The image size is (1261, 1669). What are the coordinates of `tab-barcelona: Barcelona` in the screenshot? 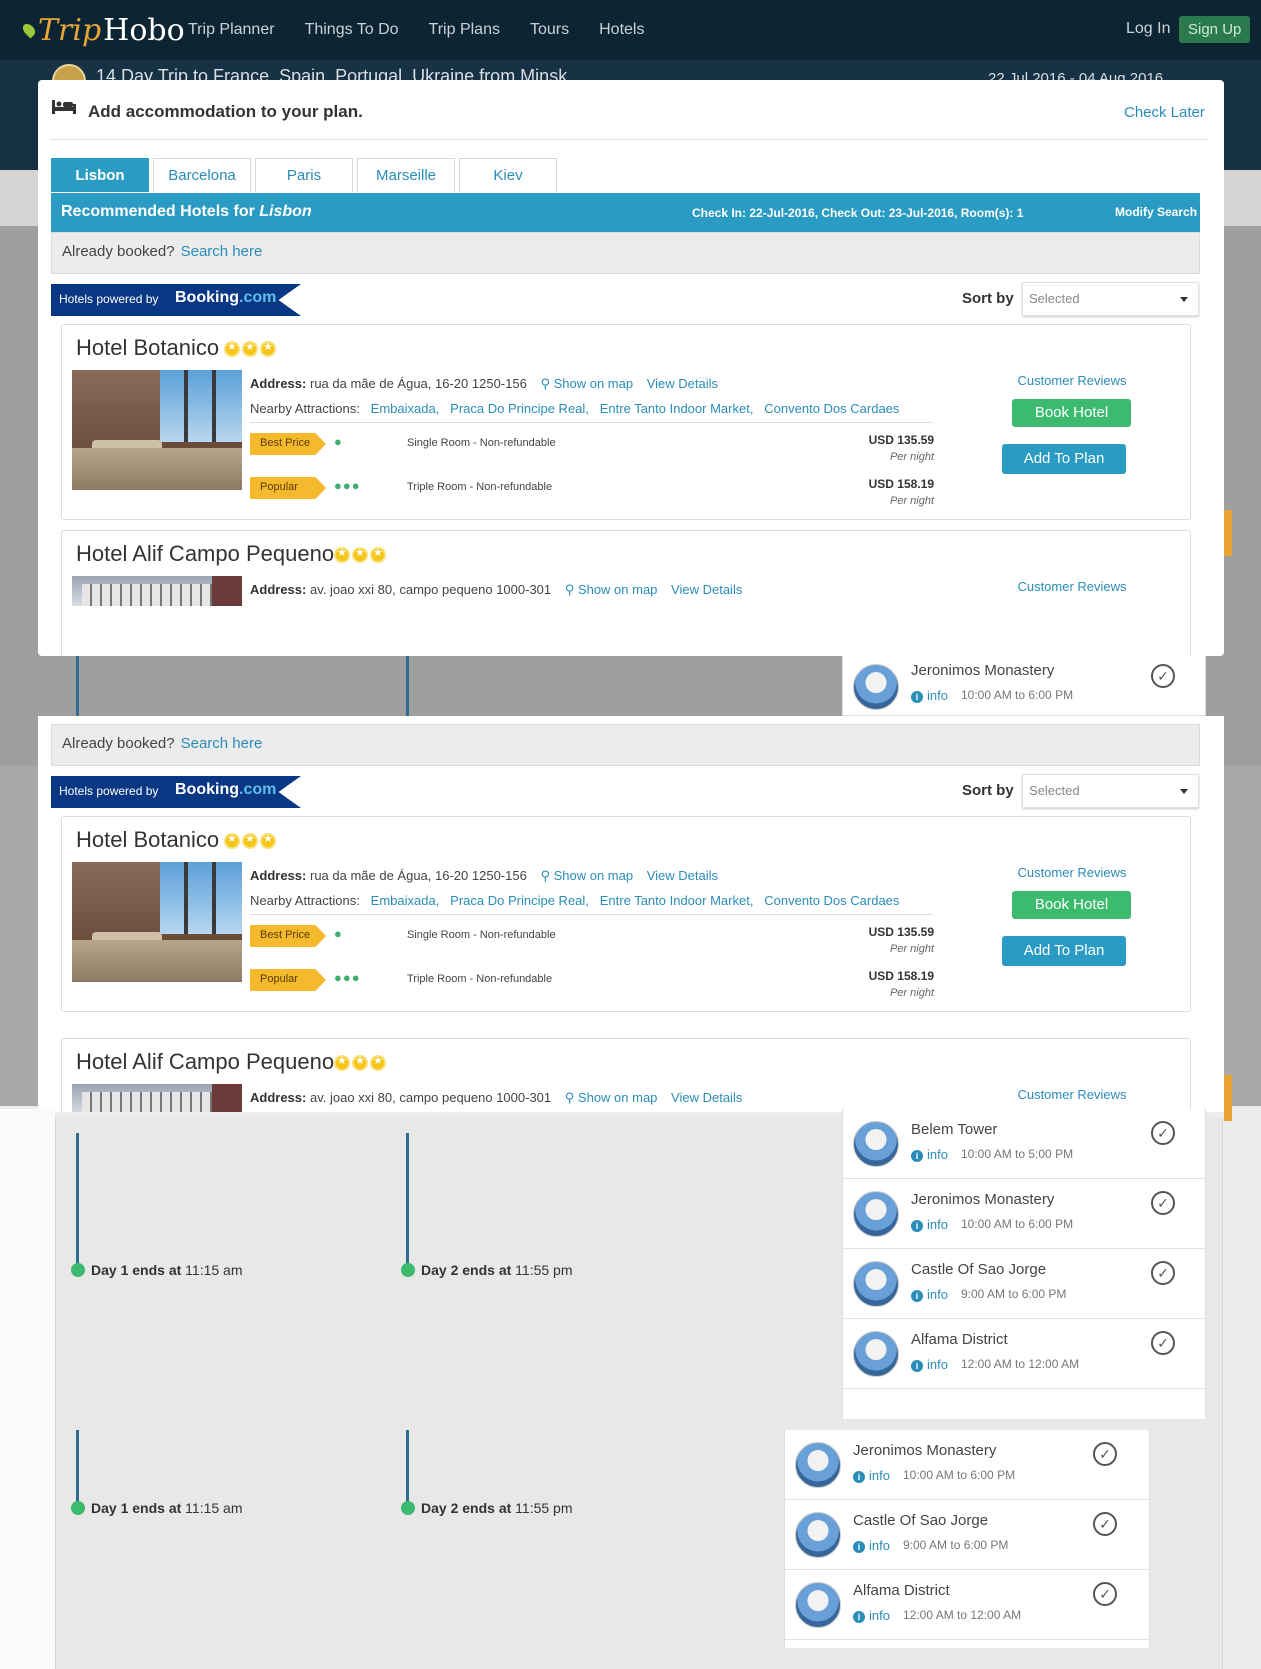 It's located at (202, 175).